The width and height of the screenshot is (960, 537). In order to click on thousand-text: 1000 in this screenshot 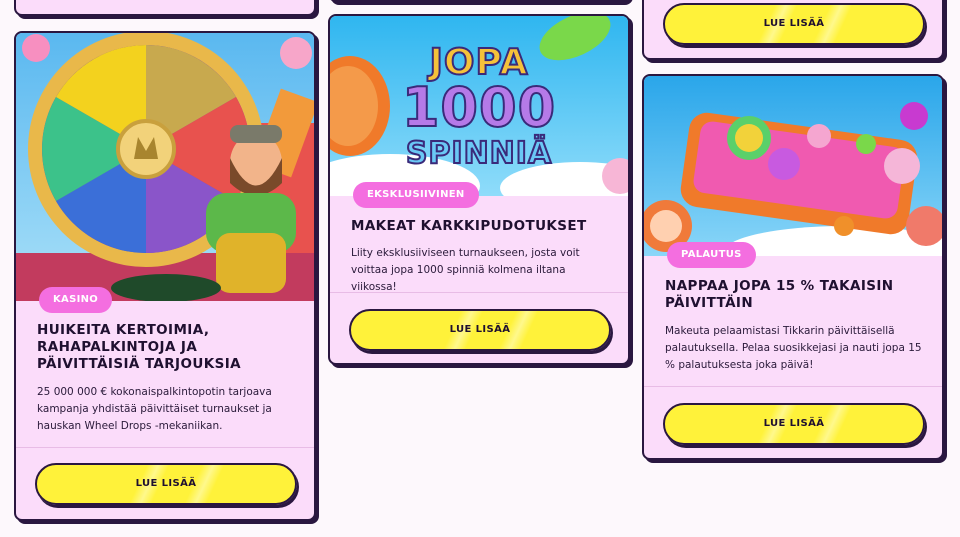, I will do `click(479, 107)`.